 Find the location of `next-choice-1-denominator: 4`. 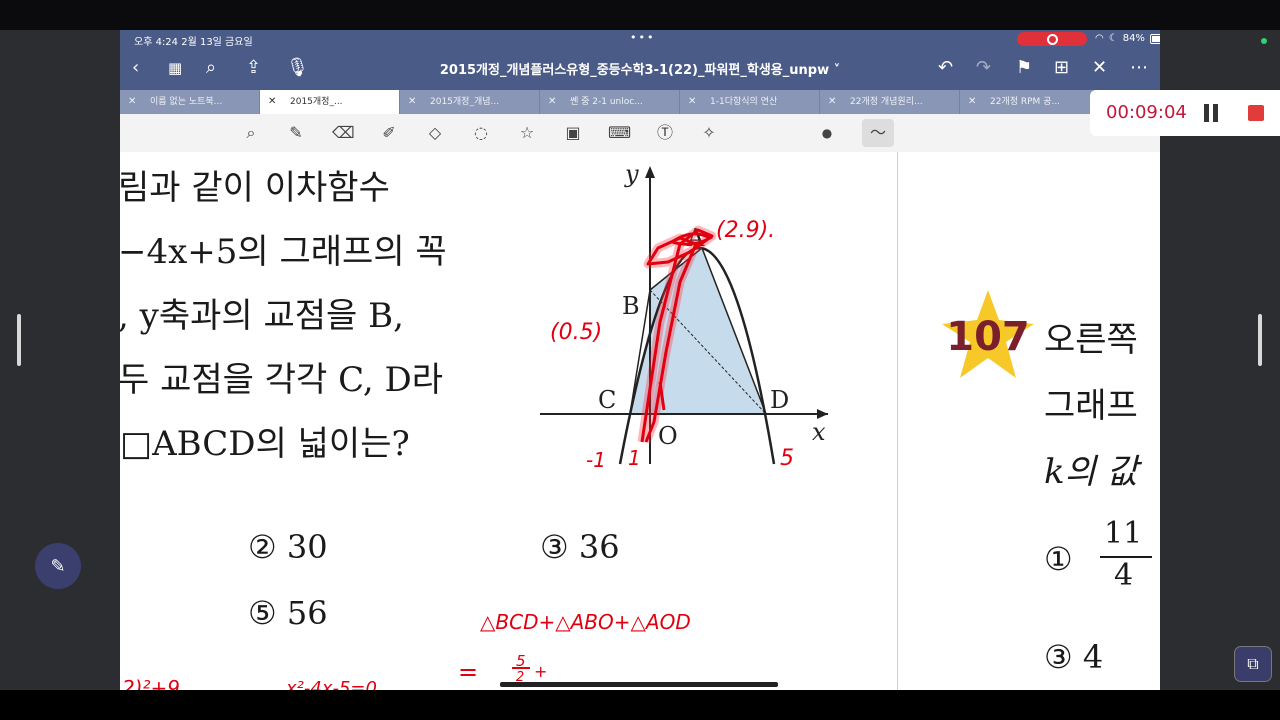

next-choice-1-denominator: 4 is located at coordinates (1124, 575).